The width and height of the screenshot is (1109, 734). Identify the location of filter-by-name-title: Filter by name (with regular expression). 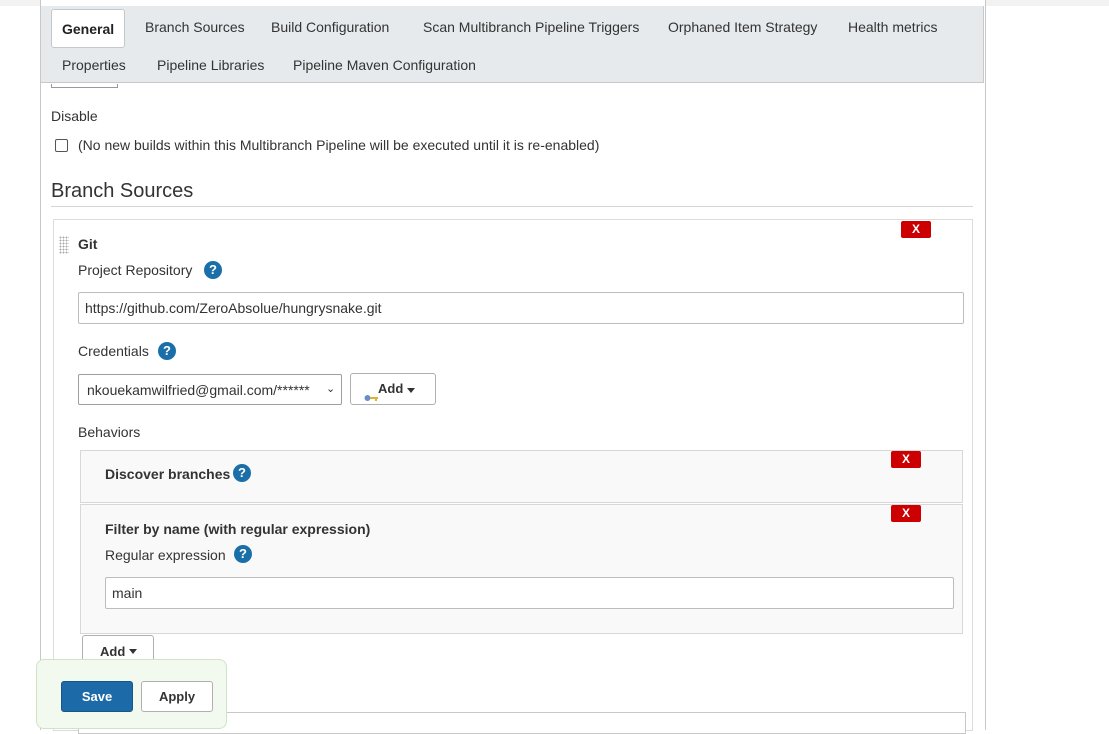
(238, 529).